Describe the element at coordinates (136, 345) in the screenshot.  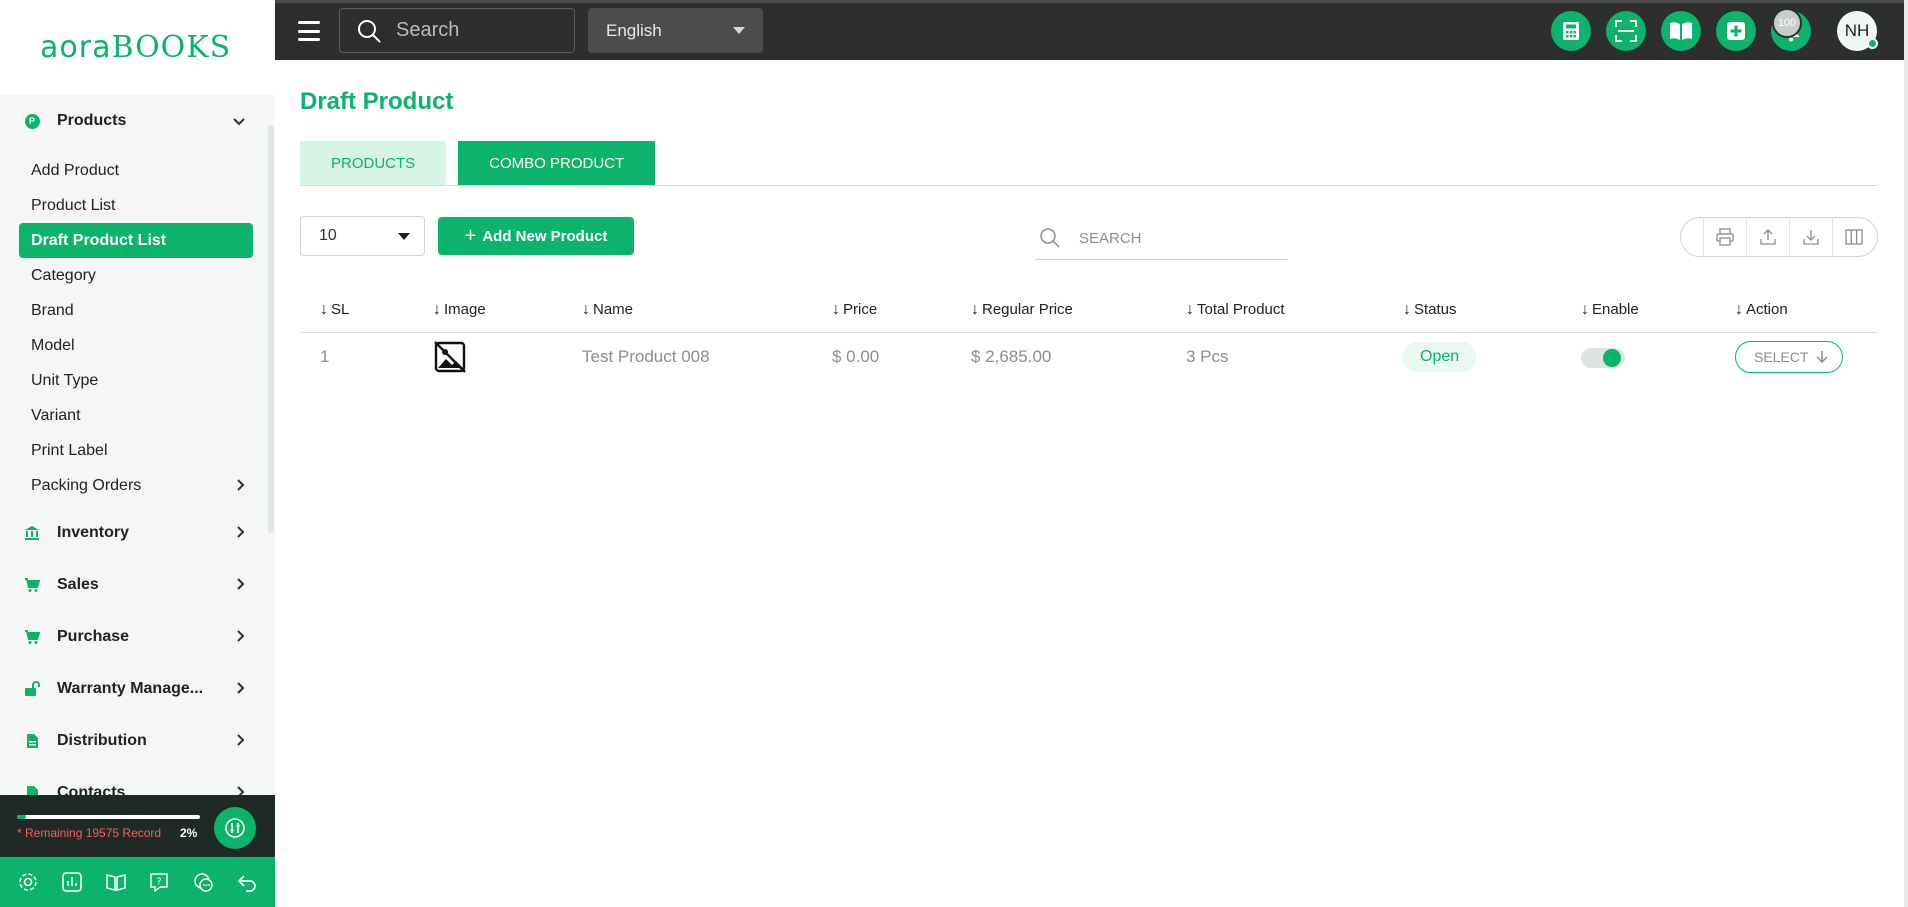
I see `sidebar-item-model: Model` at that location.